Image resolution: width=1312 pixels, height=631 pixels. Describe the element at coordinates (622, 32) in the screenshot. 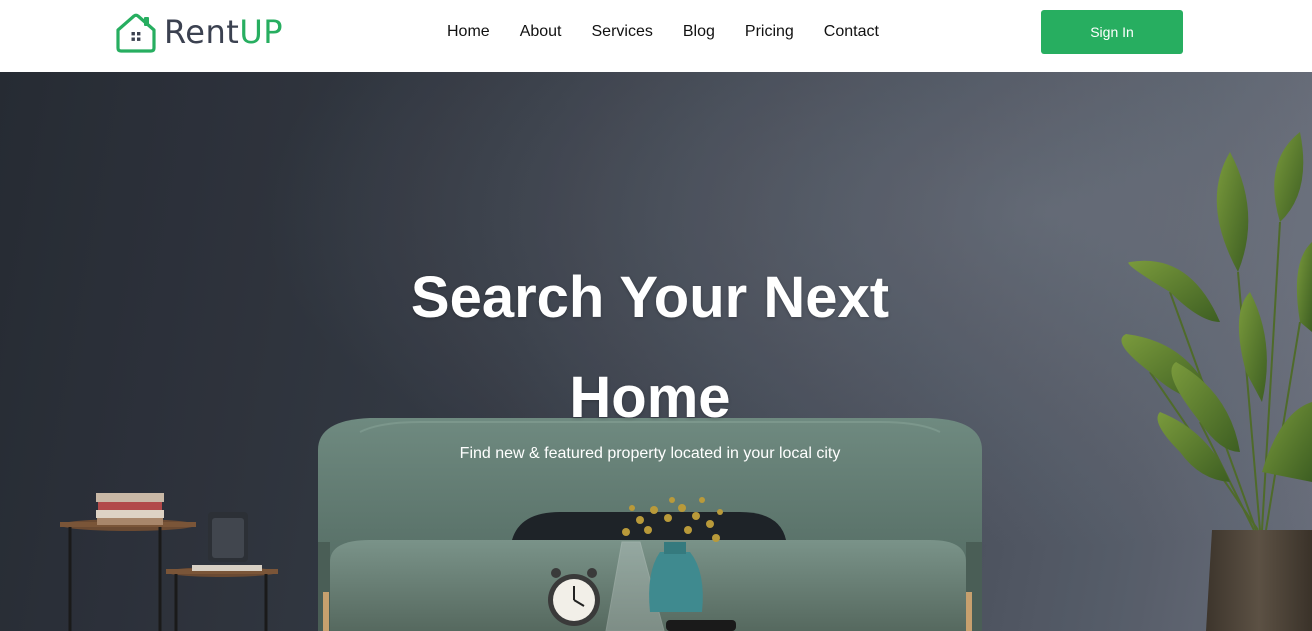

I see `nav-link-services: Services` at that location.